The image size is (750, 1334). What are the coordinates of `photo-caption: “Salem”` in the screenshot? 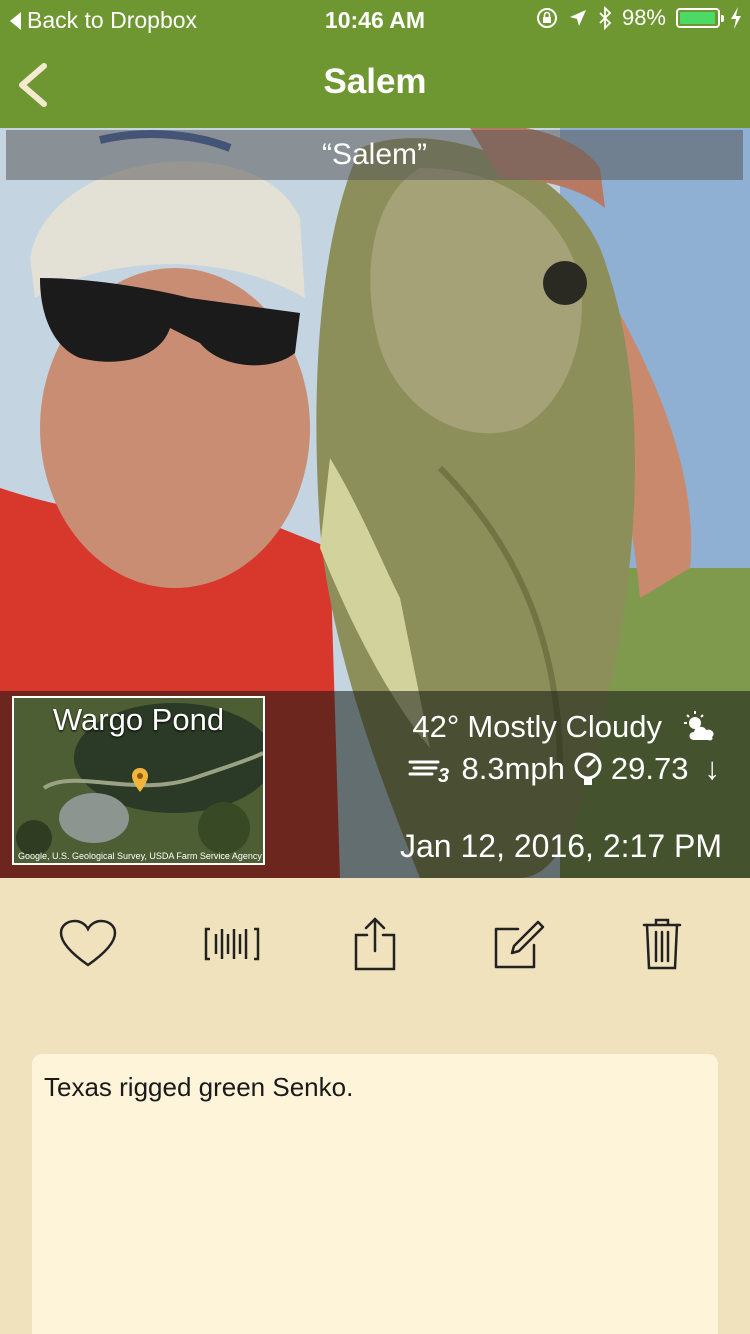 It's located at (374, 155).